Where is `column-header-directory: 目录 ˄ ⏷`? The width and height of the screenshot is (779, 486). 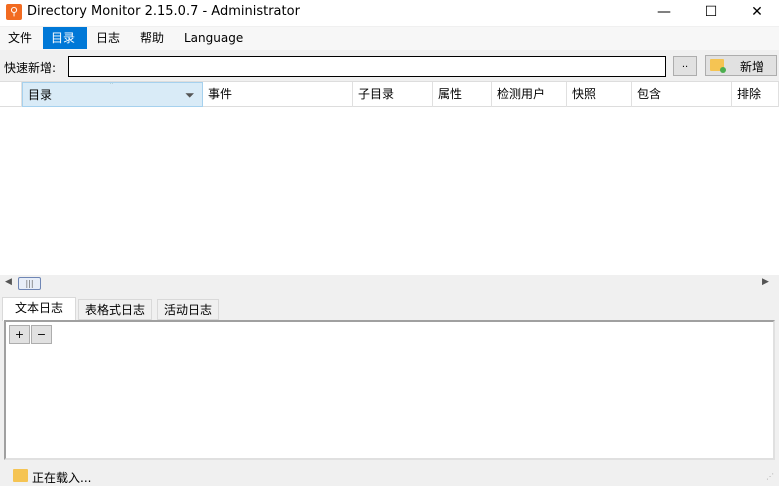 column-header-directory: 目录 ˄ ⏷ is located at coordinates (112, 94).